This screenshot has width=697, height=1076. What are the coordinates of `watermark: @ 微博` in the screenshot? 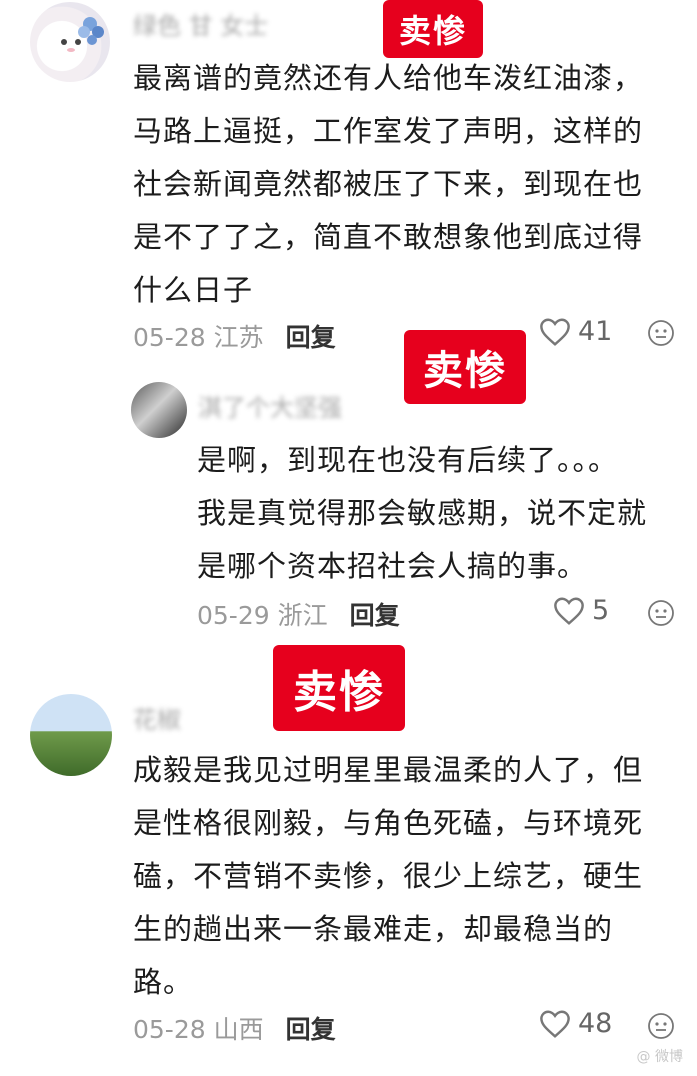 It's located at (659, 1057).